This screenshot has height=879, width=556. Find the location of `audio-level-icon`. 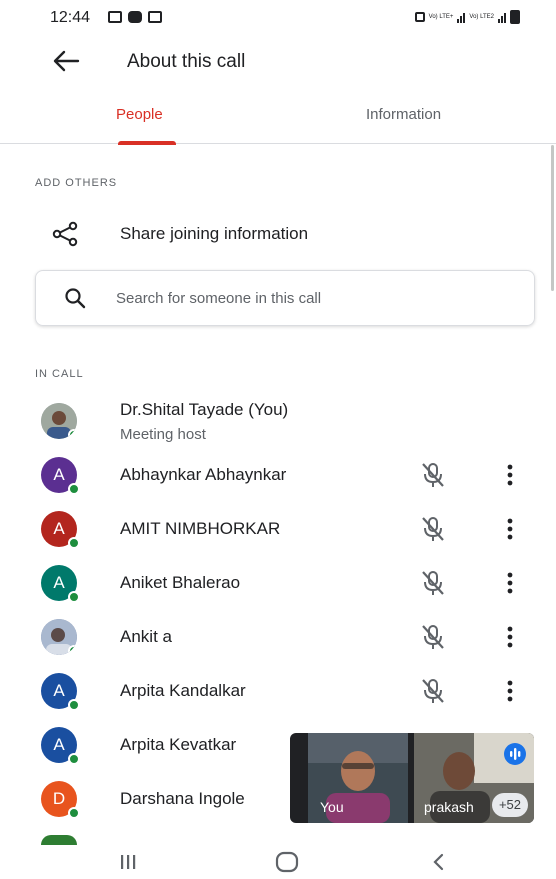

audio-level-icon is located at coordinates (515, 754).